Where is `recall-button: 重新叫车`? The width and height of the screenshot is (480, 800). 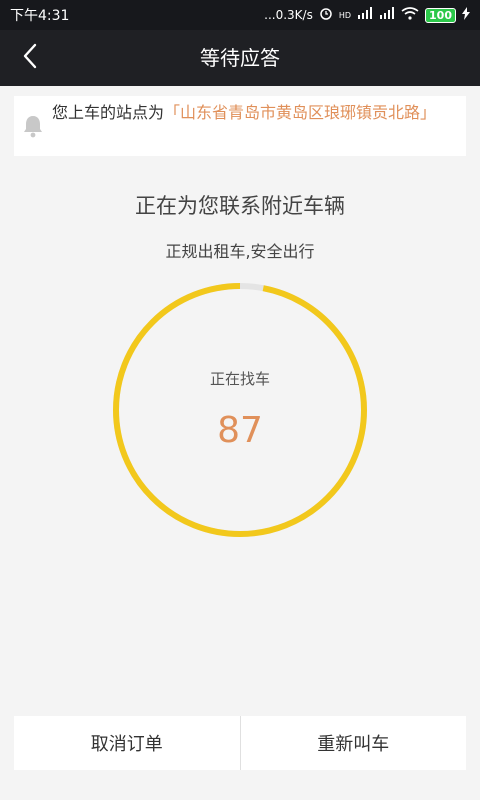
recall-button: 重新叫车 is located at coordinates (354, 743).